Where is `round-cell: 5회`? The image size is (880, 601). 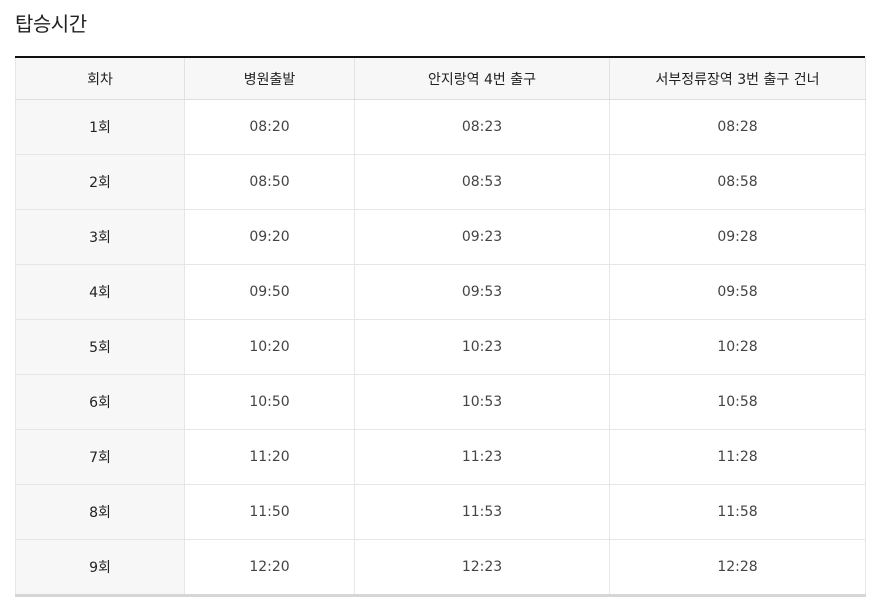 round-cell: 5회 is located at coordinates (100, 347).